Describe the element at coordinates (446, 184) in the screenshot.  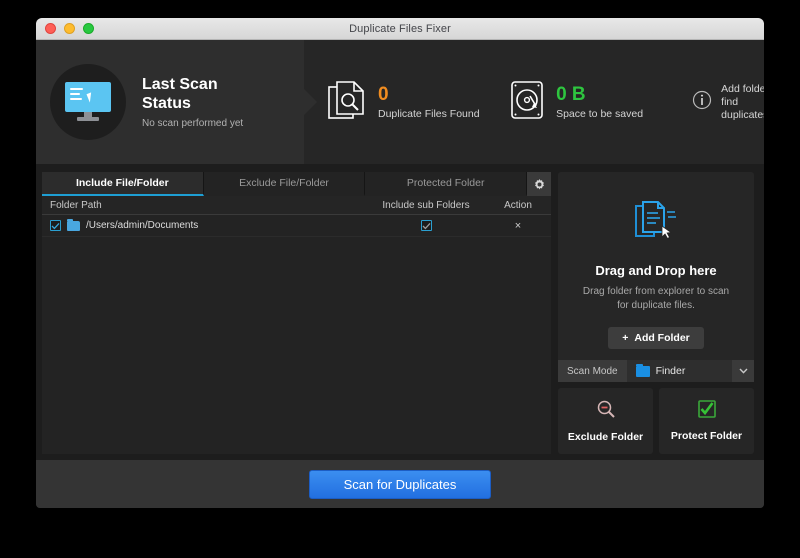
I see `tab-protected-folder: Protected Folder` at that location.